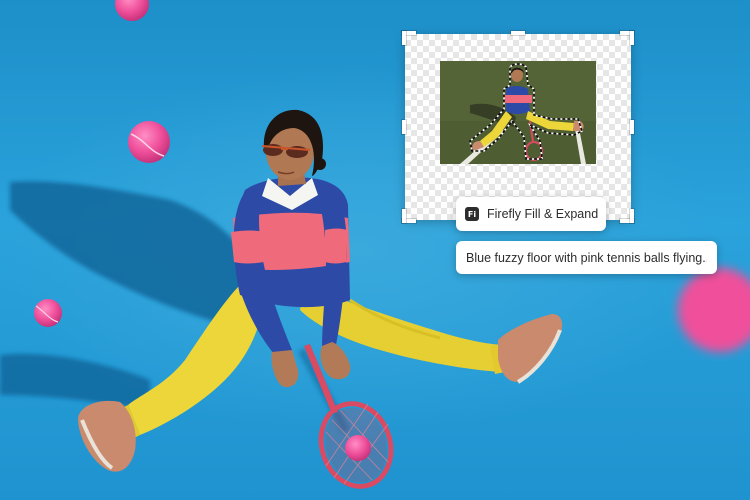 This screenshot has width=750, height=500. I want to click on firefly-fill-expand-button: Fi Firefly Fill & Expand, so click(531, 214).